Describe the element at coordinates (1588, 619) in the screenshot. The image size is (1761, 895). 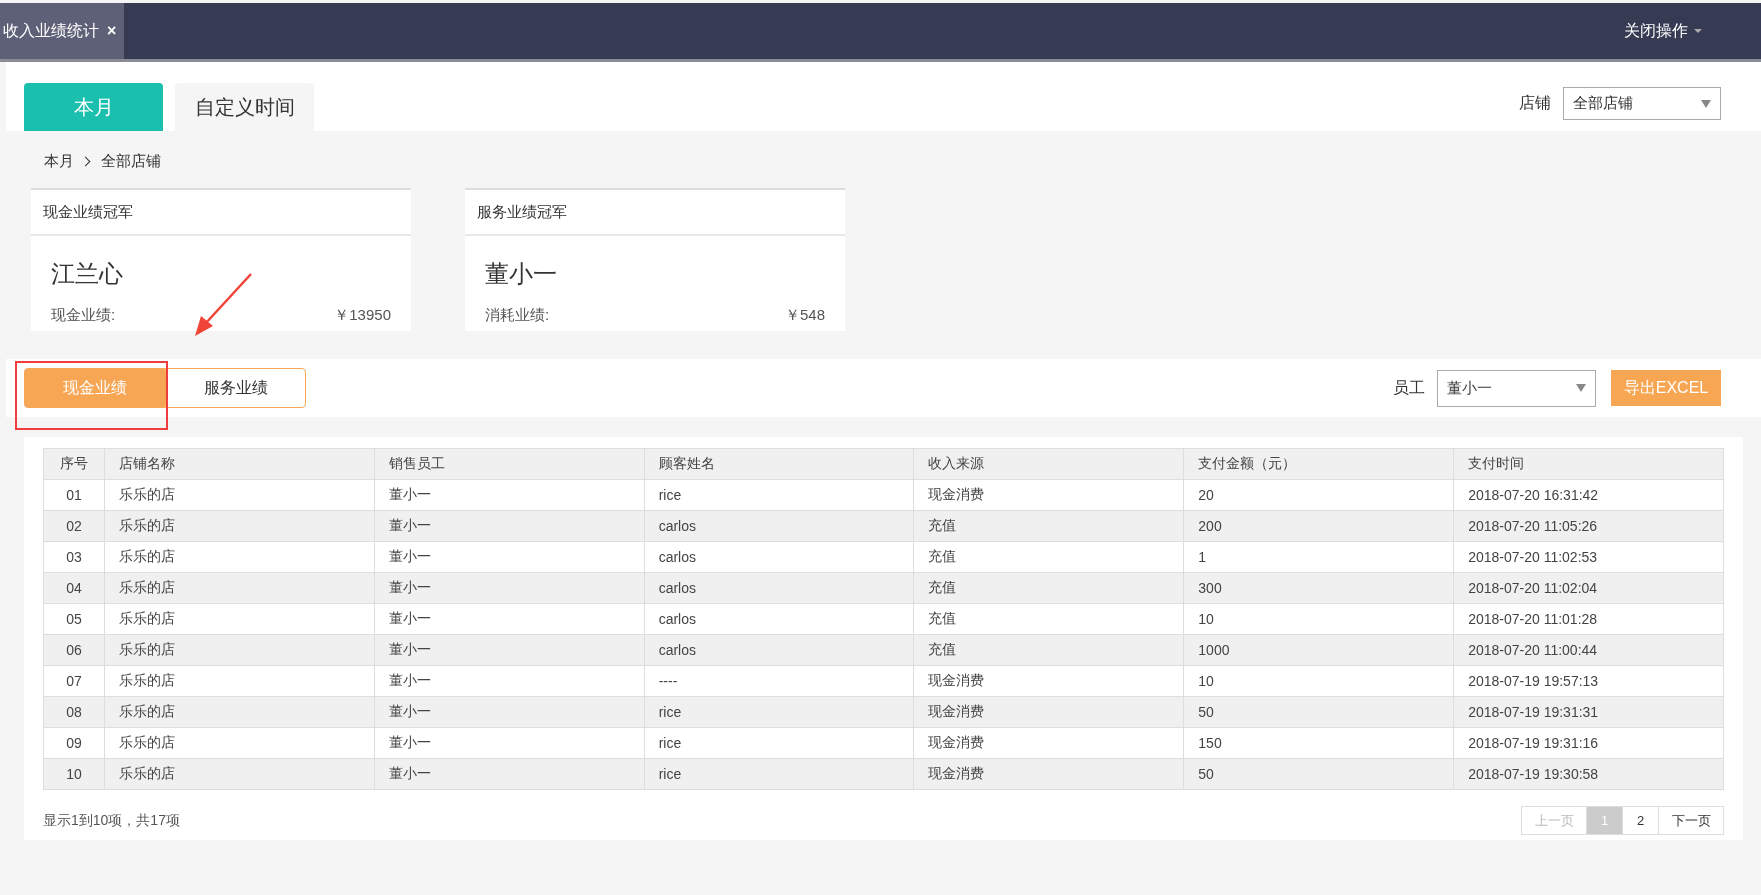
I see `table-cell: 2018-07-20 11:01:28` at that location.